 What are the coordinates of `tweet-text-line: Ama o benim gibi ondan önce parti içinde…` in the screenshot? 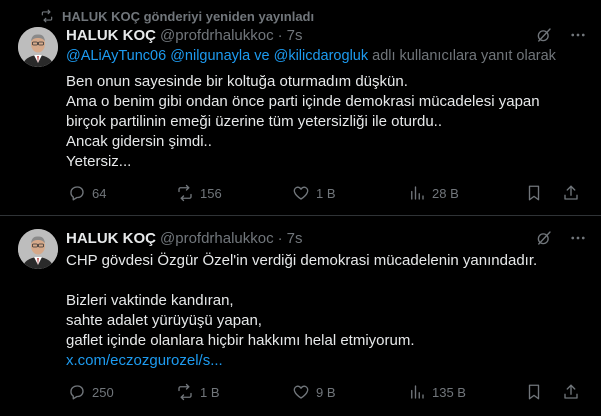 It's located at (303, 101).